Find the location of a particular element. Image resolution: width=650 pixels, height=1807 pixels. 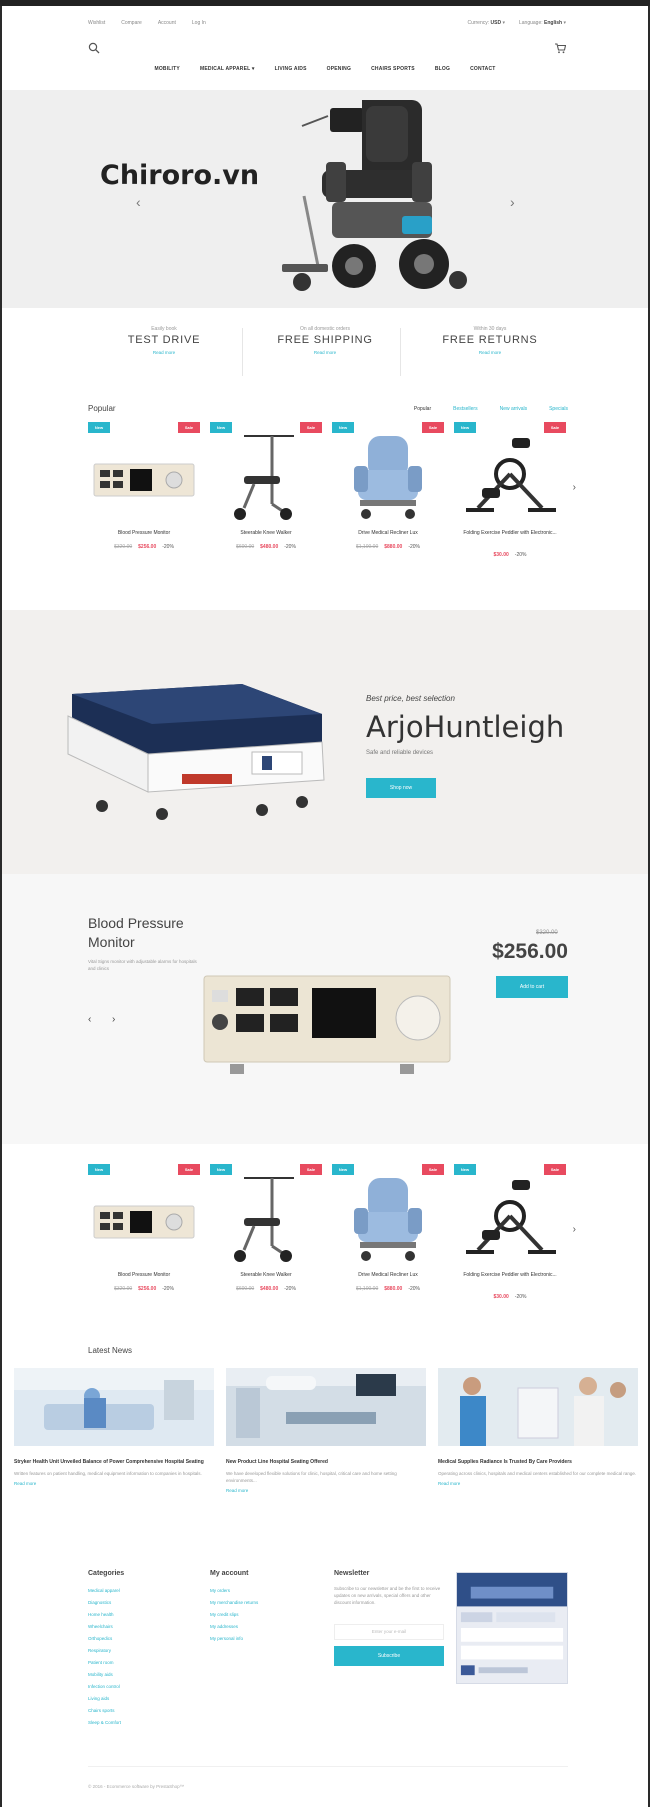

social-widget is located at coordinates (512, 1628).